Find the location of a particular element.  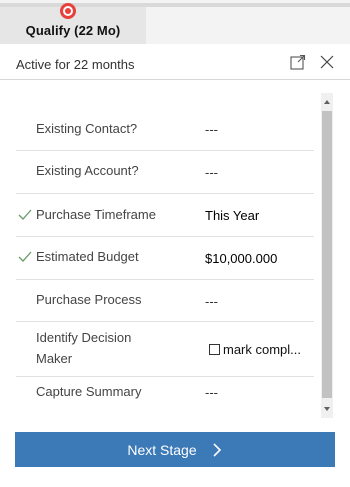

field-label: Capture Summary is located at coordinates (89, 391).